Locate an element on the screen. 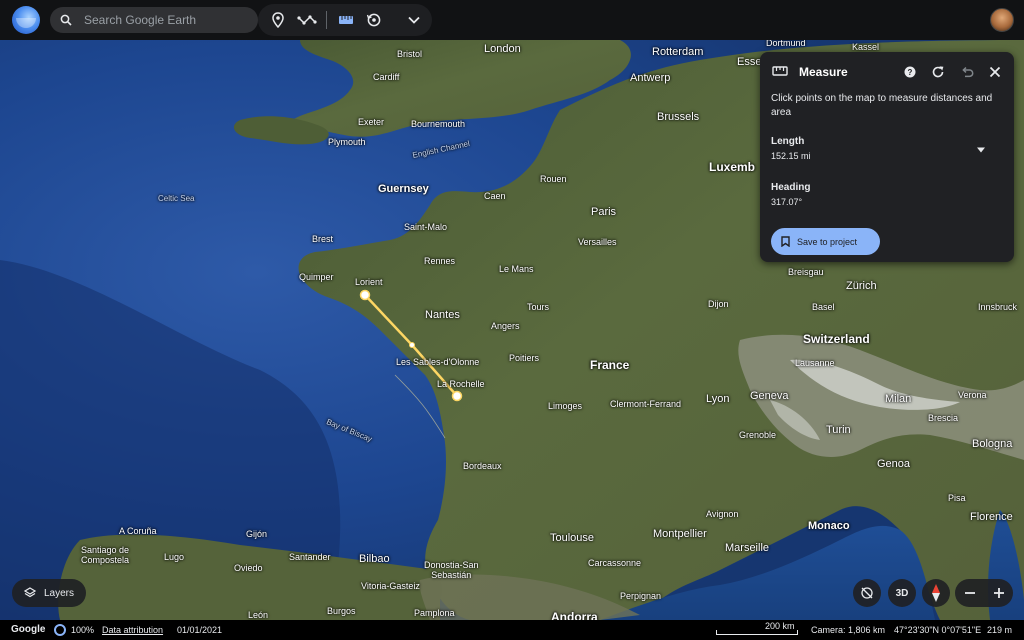  map-label: Bordeaux is located at coordinates (482, 466).